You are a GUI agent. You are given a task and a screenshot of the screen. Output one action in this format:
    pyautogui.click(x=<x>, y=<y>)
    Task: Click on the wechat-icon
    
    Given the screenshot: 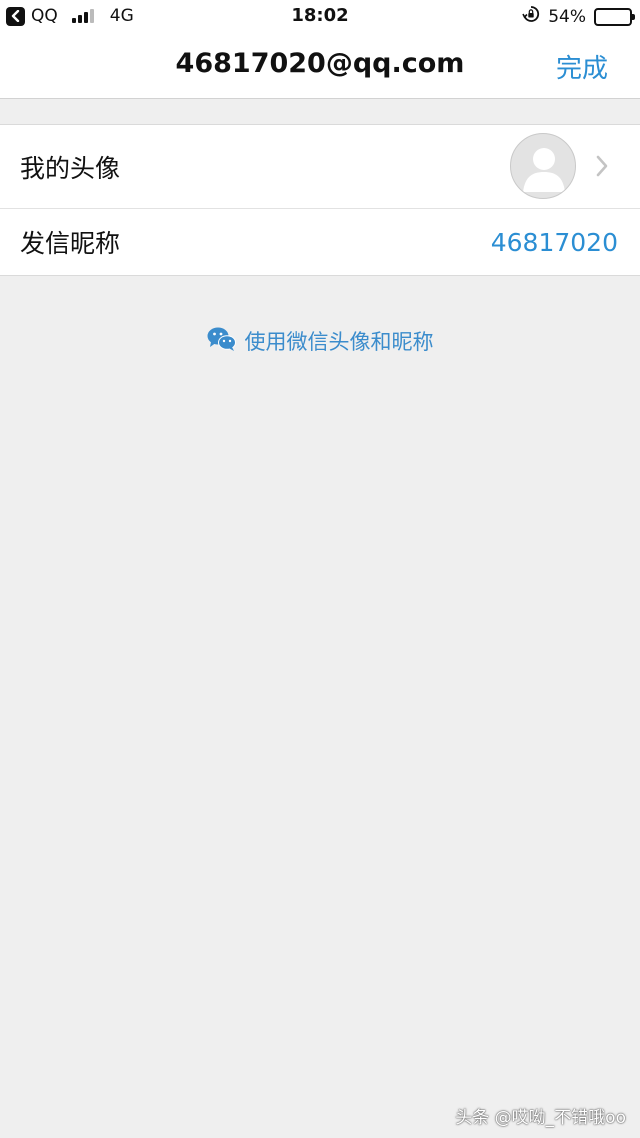 What is the action you would take?
    pyautogui.click(x=222, y=341)
    